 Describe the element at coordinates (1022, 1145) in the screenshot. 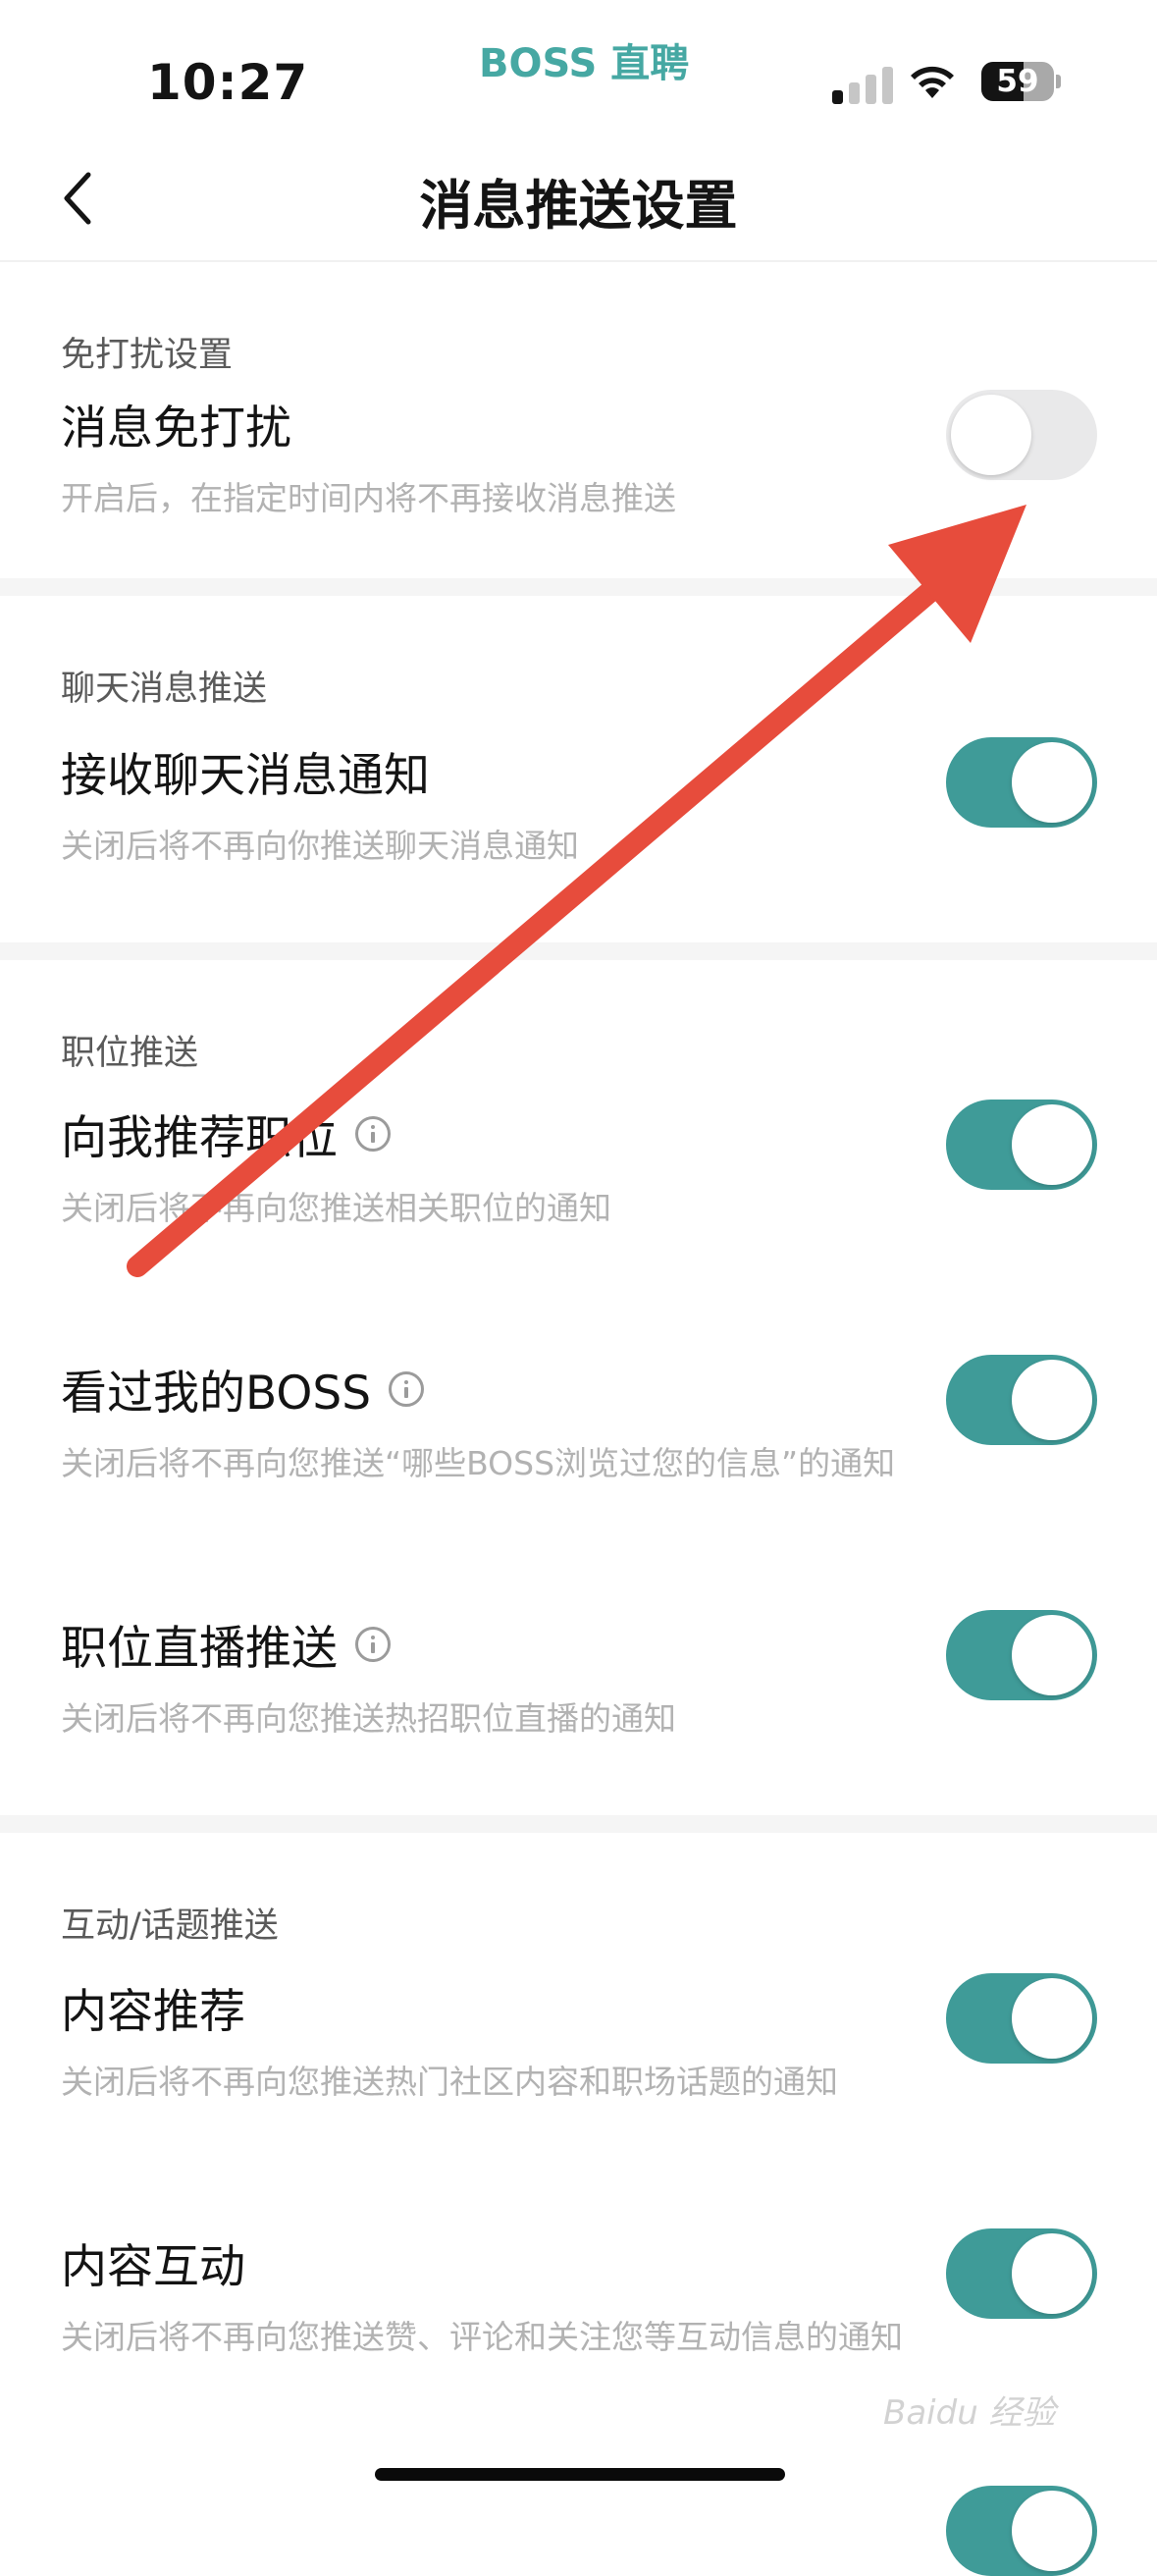

I see `recommend-jobs-toggle` at that location.